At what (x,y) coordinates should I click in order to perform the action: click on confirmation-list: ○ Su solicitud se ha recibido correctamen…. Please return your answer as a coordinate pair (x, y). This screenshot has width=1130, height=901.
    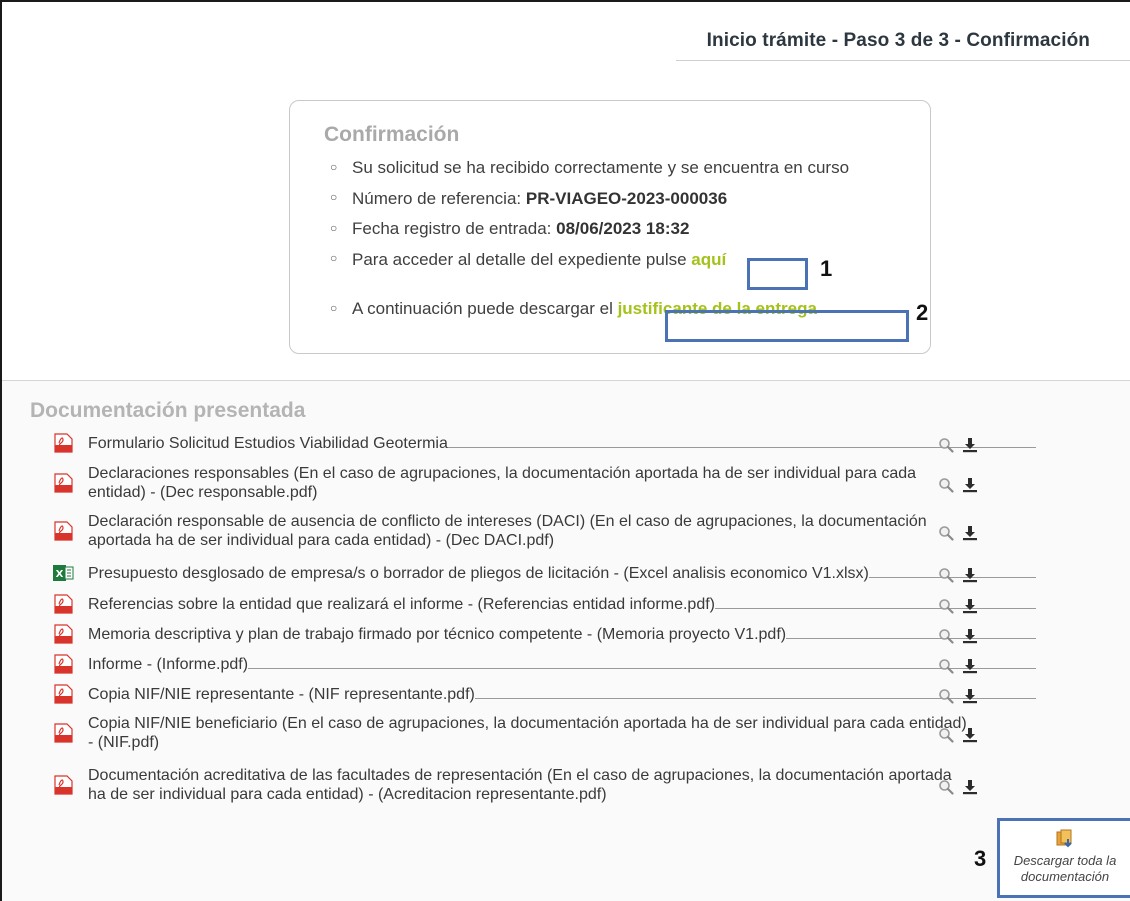
    Looking at the image, I should click on (614, 239).